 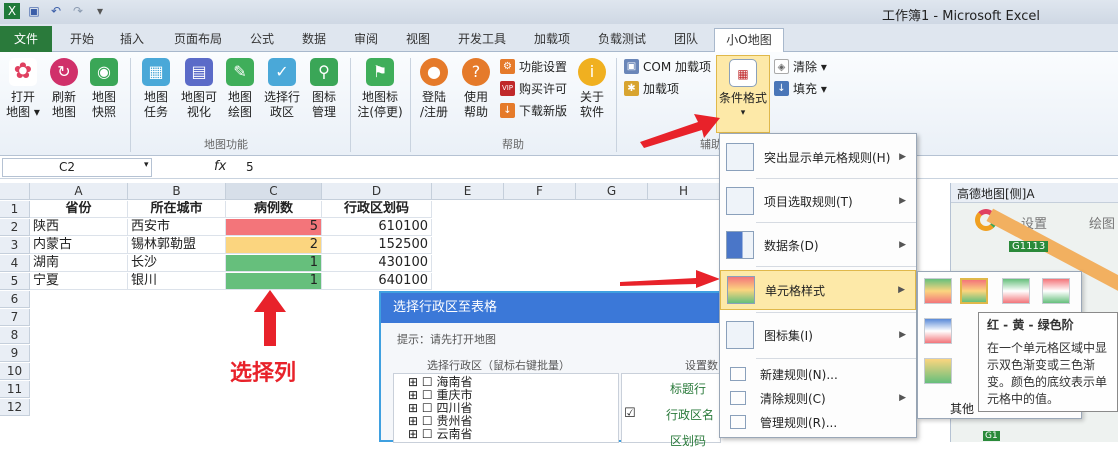 What do you see at coordinates (56, 11) in the screenshot?
I see `undo-icon: ↶` at bounding box center [56, 11].